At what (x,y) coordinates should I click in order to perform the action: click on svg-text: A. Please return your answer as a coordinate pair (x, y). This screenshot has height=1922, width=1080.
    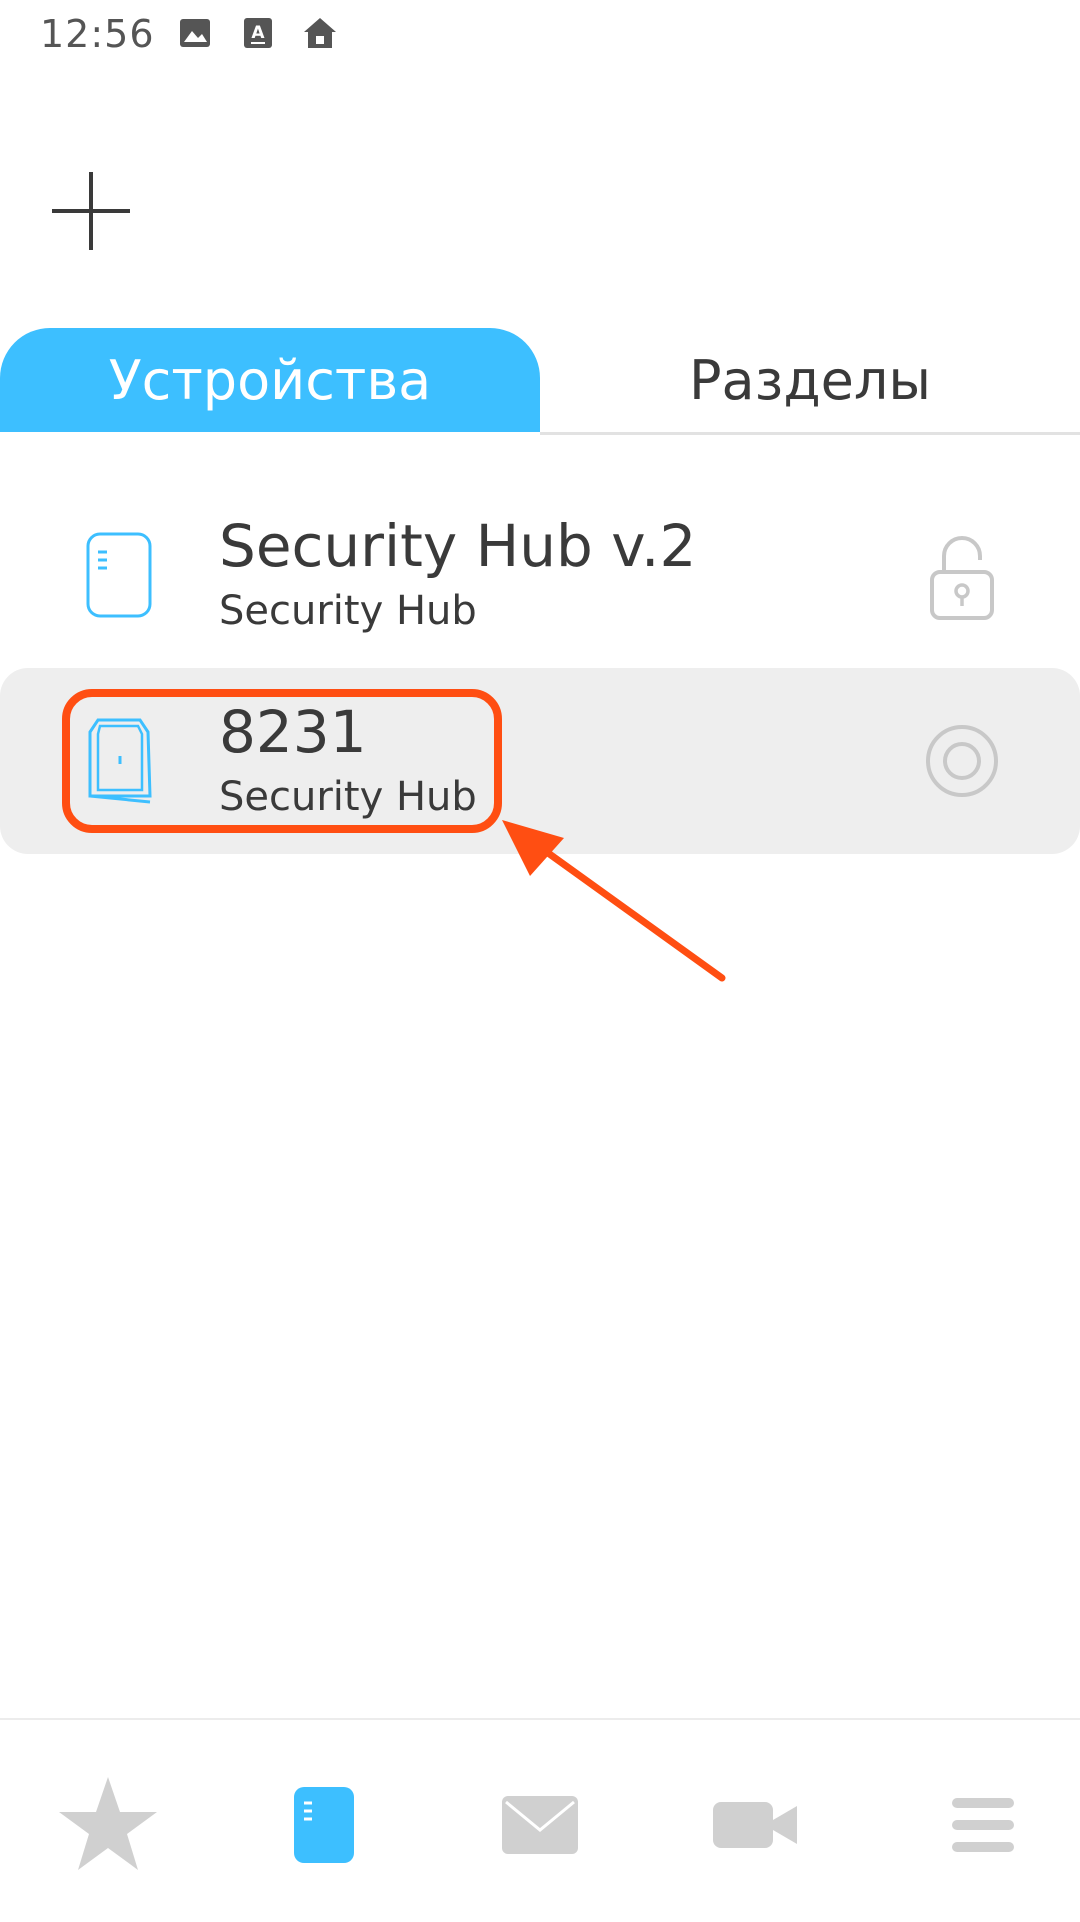
    Looking at the image, I should click on (258, 33).